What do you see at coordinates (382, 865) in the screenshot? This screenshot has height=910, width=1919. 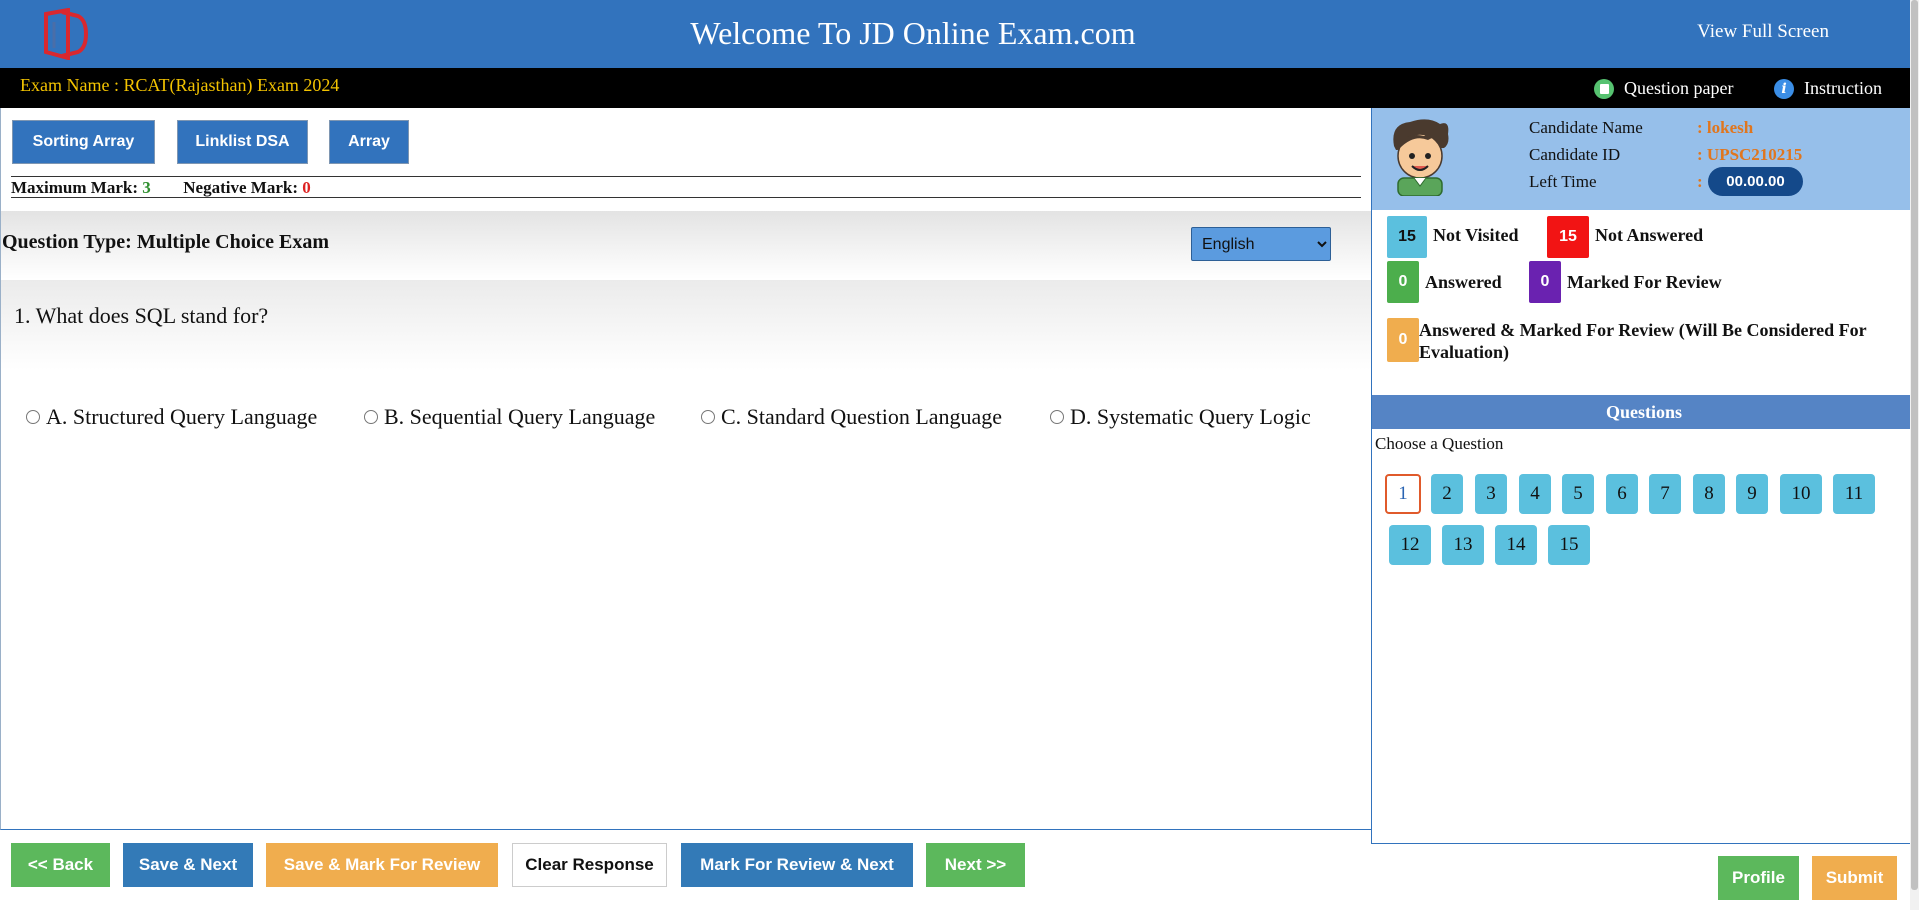 I see `save-mark-review-button: Save & Mark For Review` at bounding box center [382, 865].